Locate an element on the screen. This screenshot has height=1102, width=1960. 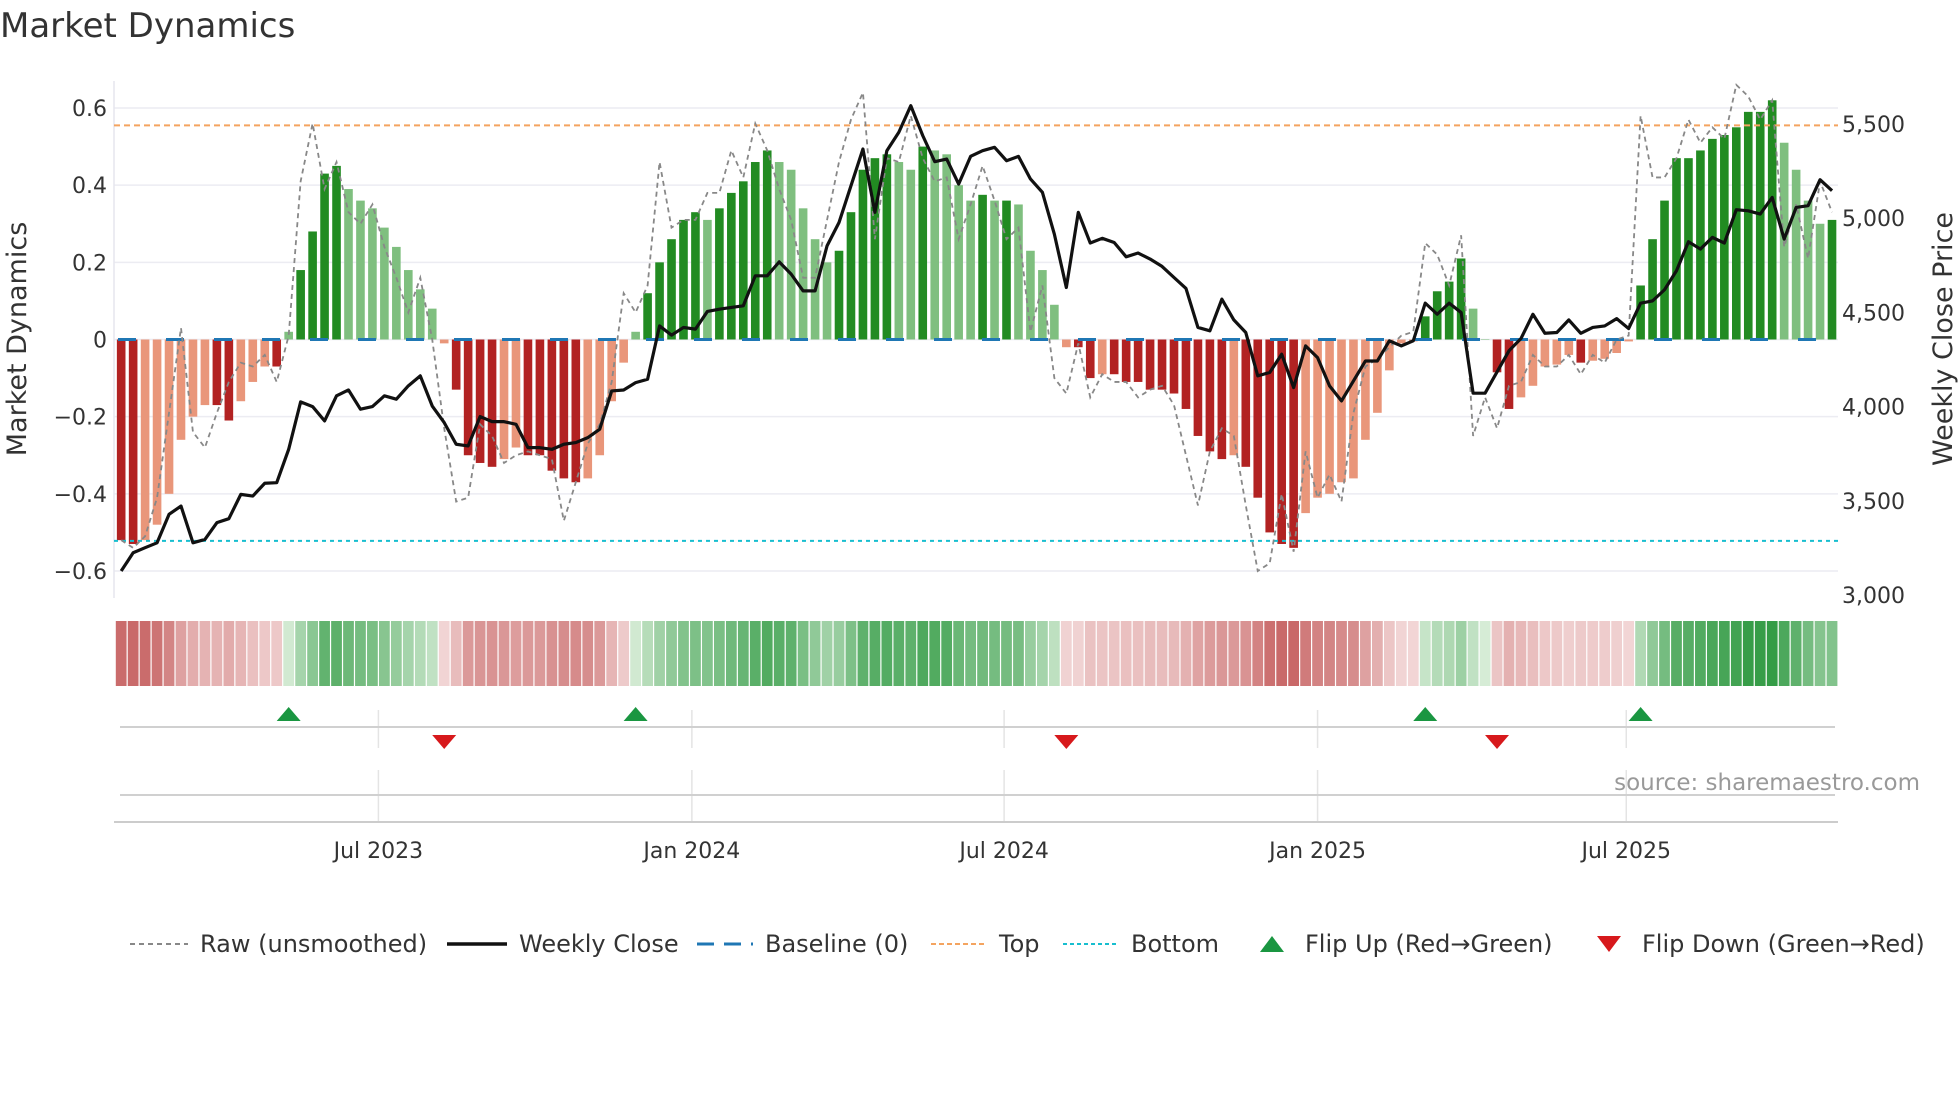
triangle-up-icon is located at coordinates (1272, 944).